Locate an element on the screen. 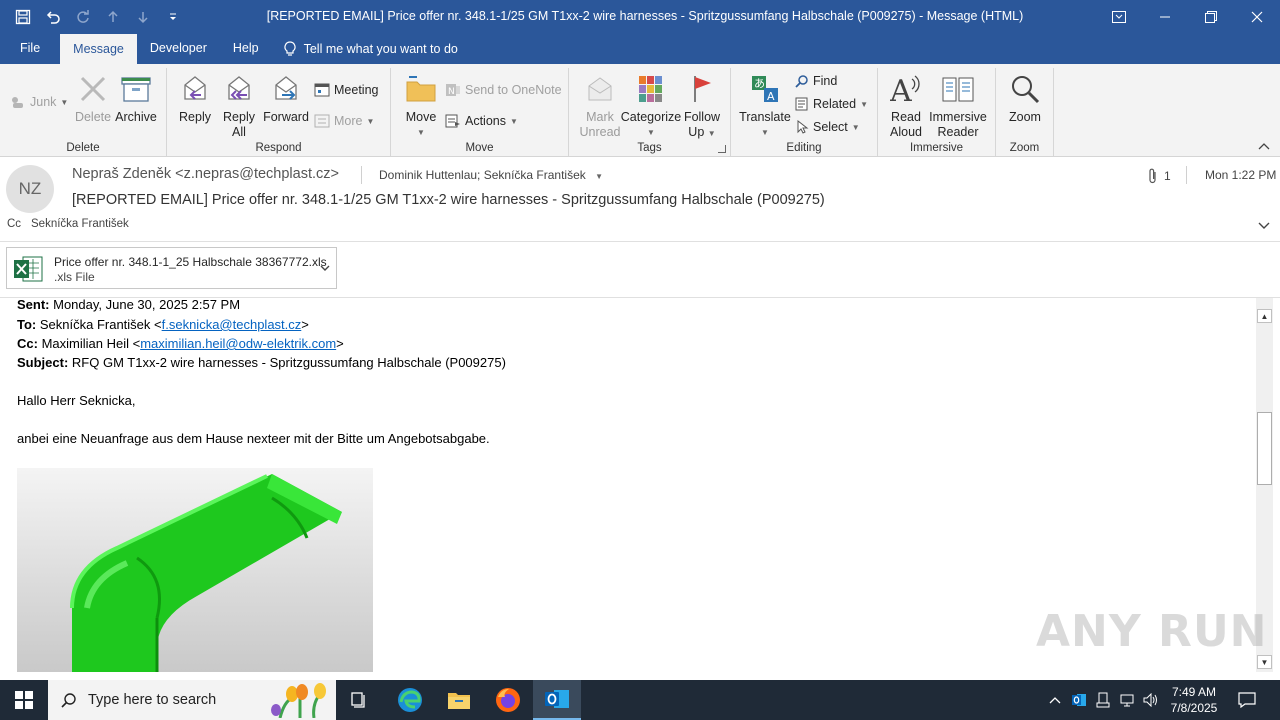 The height and width of the screenshot is (720, 1280). cc-email-link: maximilian.heil@odw-elektrik.com is located at coordinates (238, 343).